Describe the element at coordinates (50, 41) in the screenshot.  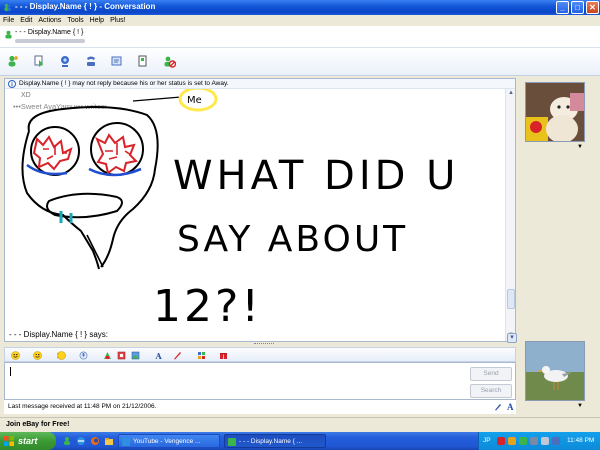
I see `contact-personal-message` at that location.